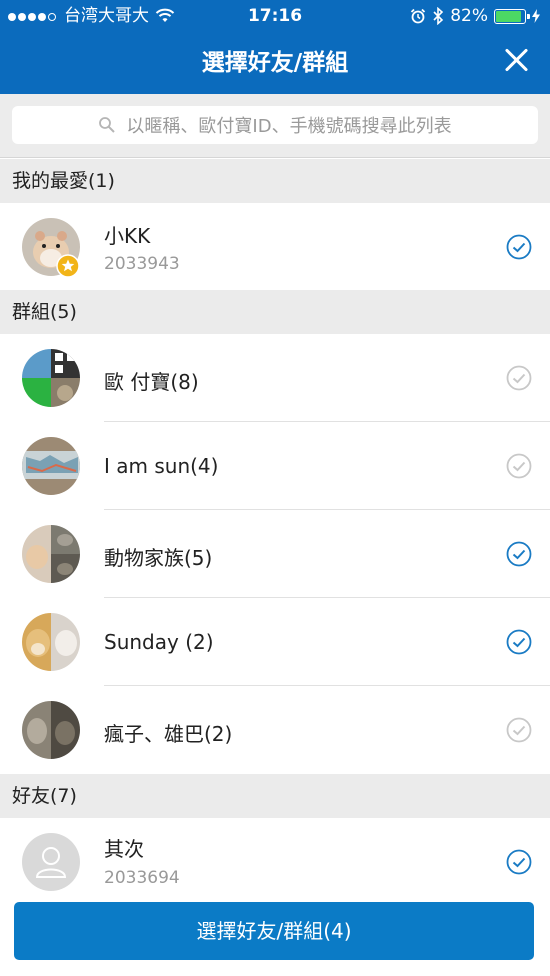 This screenshot has width=550, height=976. Describe the element at coordinates (418, 16) in the screenshot. I see `alarm-icon` at that location.